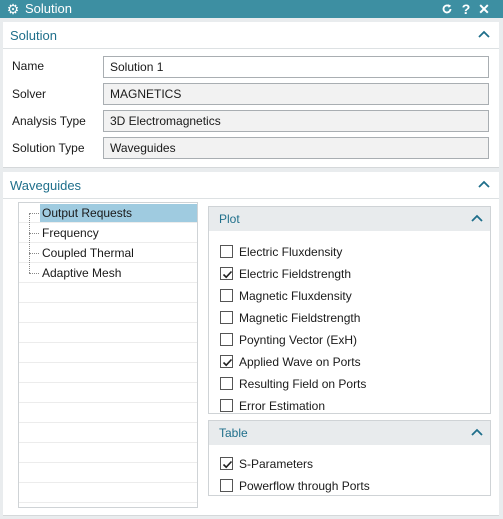 The image size is (503, 519). I want to click on name-label: Name, so click(28, 66).